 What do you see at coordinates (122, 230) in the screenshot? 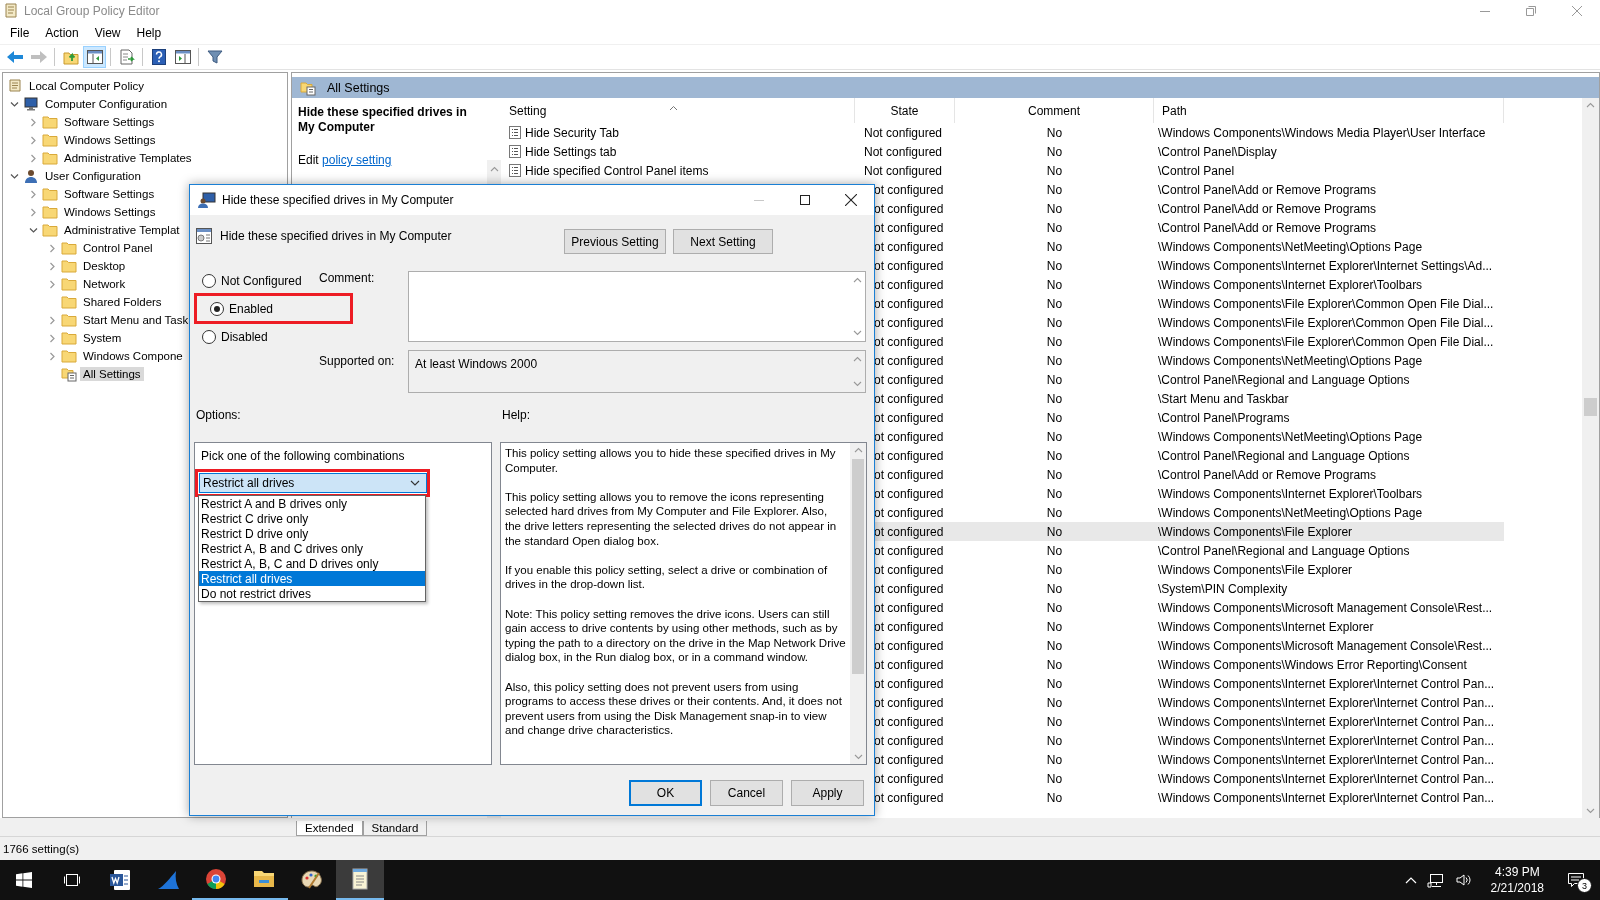
I see `tree-item: Administrative Templat` at bounding box center [122, 230].